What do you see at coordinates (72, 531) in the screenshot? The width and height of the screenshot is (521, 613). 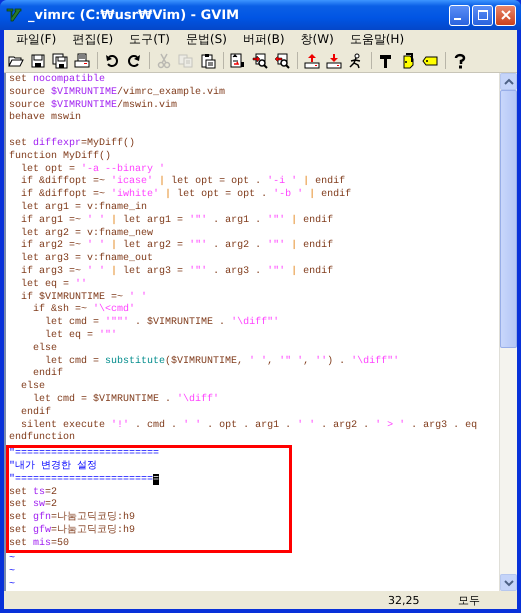 I see `code-line: set gfw=나눔고딕코딩:h9` at bounding box center [72, 531].